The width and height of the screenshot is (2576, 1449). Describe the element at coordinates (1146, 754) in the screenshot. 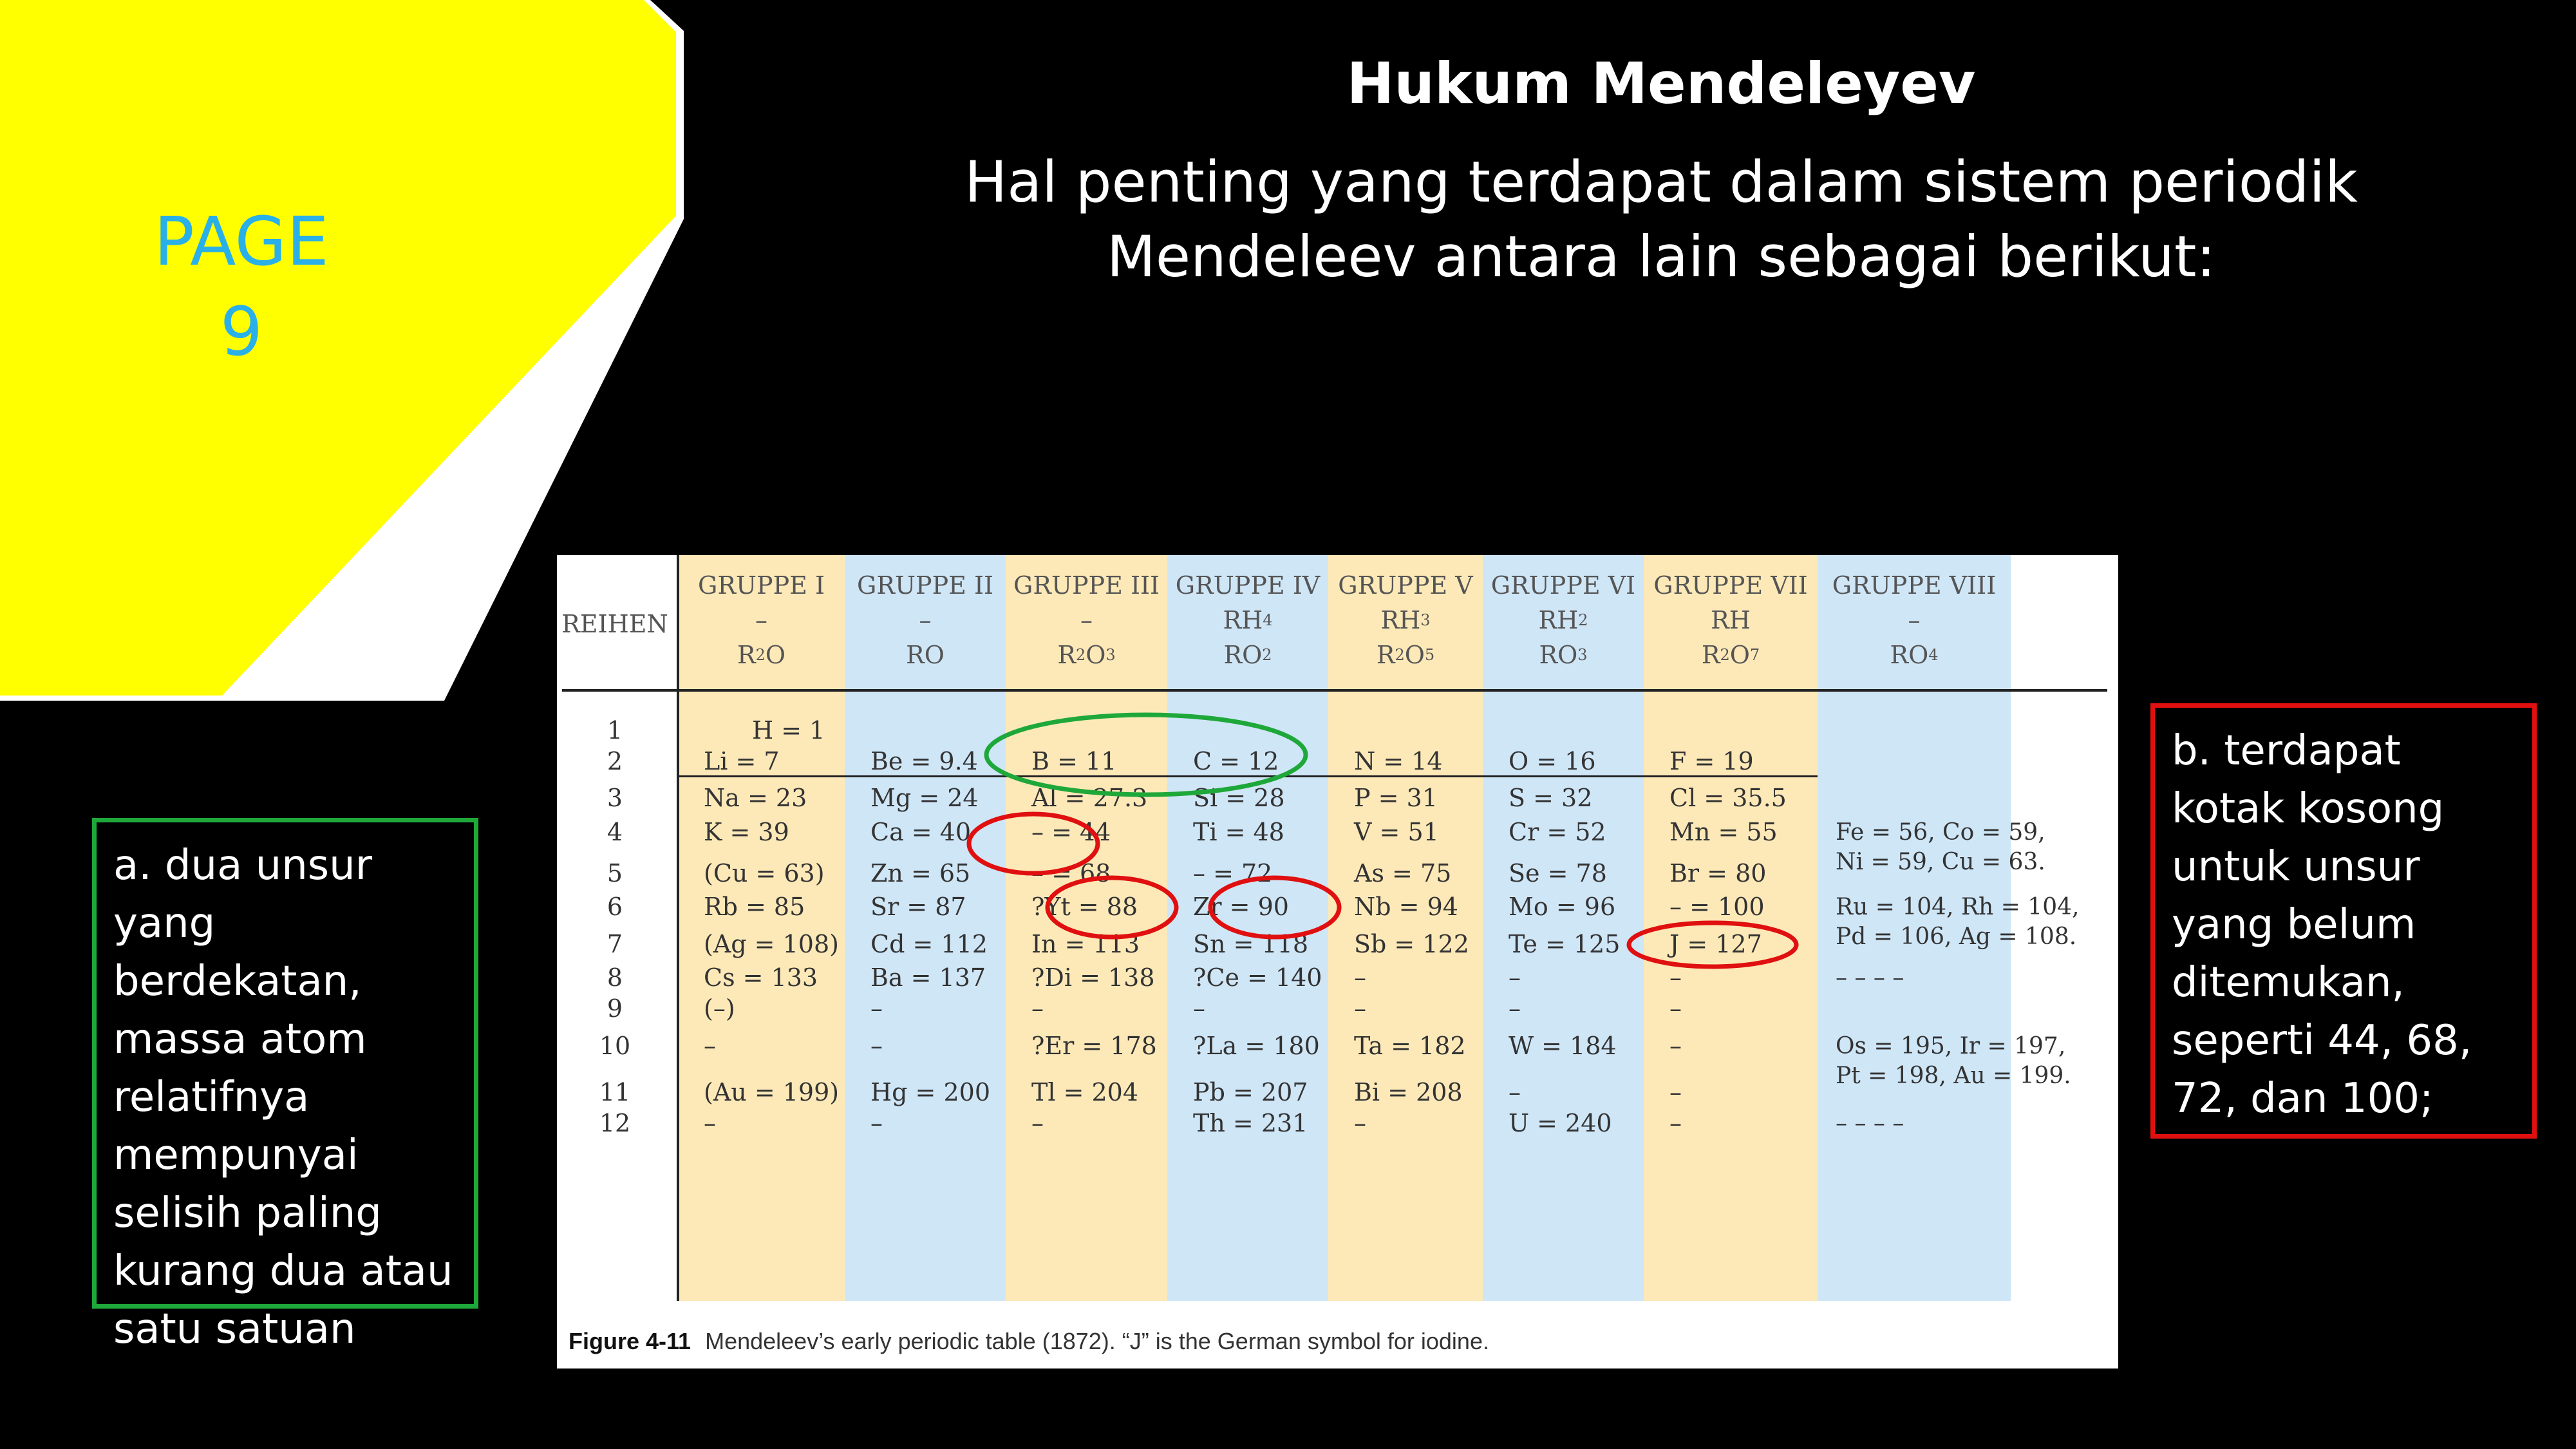

I see `green-ellipse-b-c` at that location.